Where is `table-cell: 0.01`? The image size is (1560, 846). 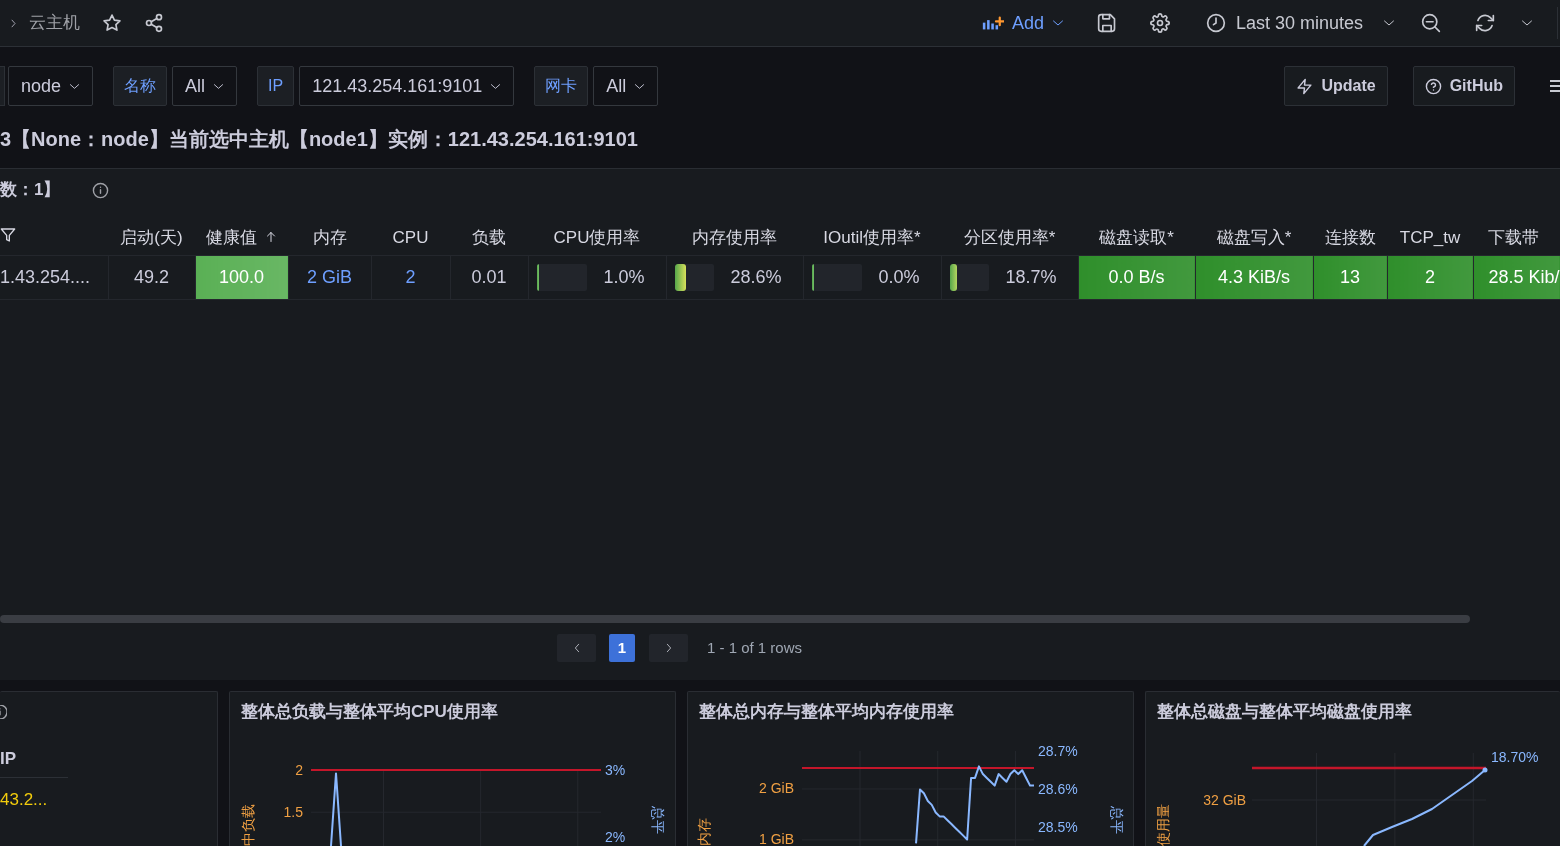 table-cell: 0.01 is located at coordinates (489, 277).